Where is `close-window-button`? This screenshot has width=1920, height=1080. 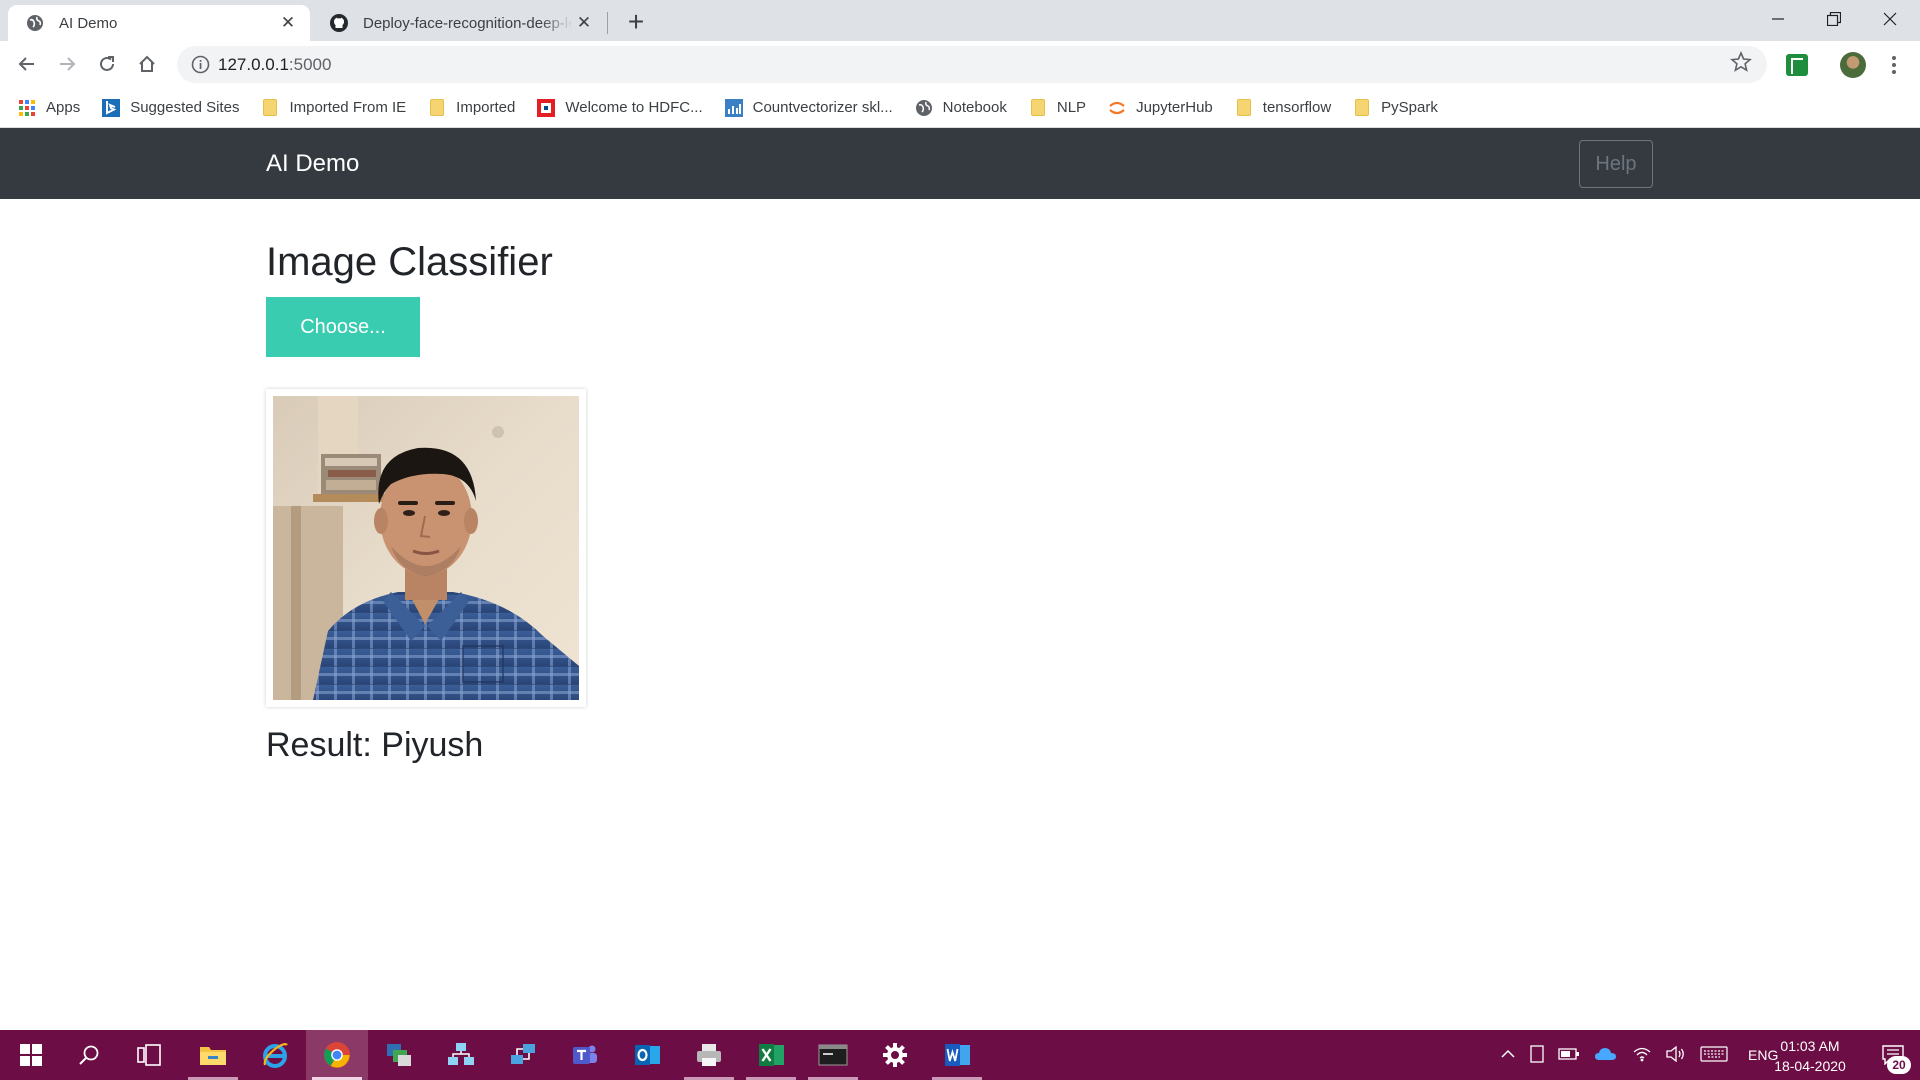
close-window-button is located at coordinates (1890, 19).